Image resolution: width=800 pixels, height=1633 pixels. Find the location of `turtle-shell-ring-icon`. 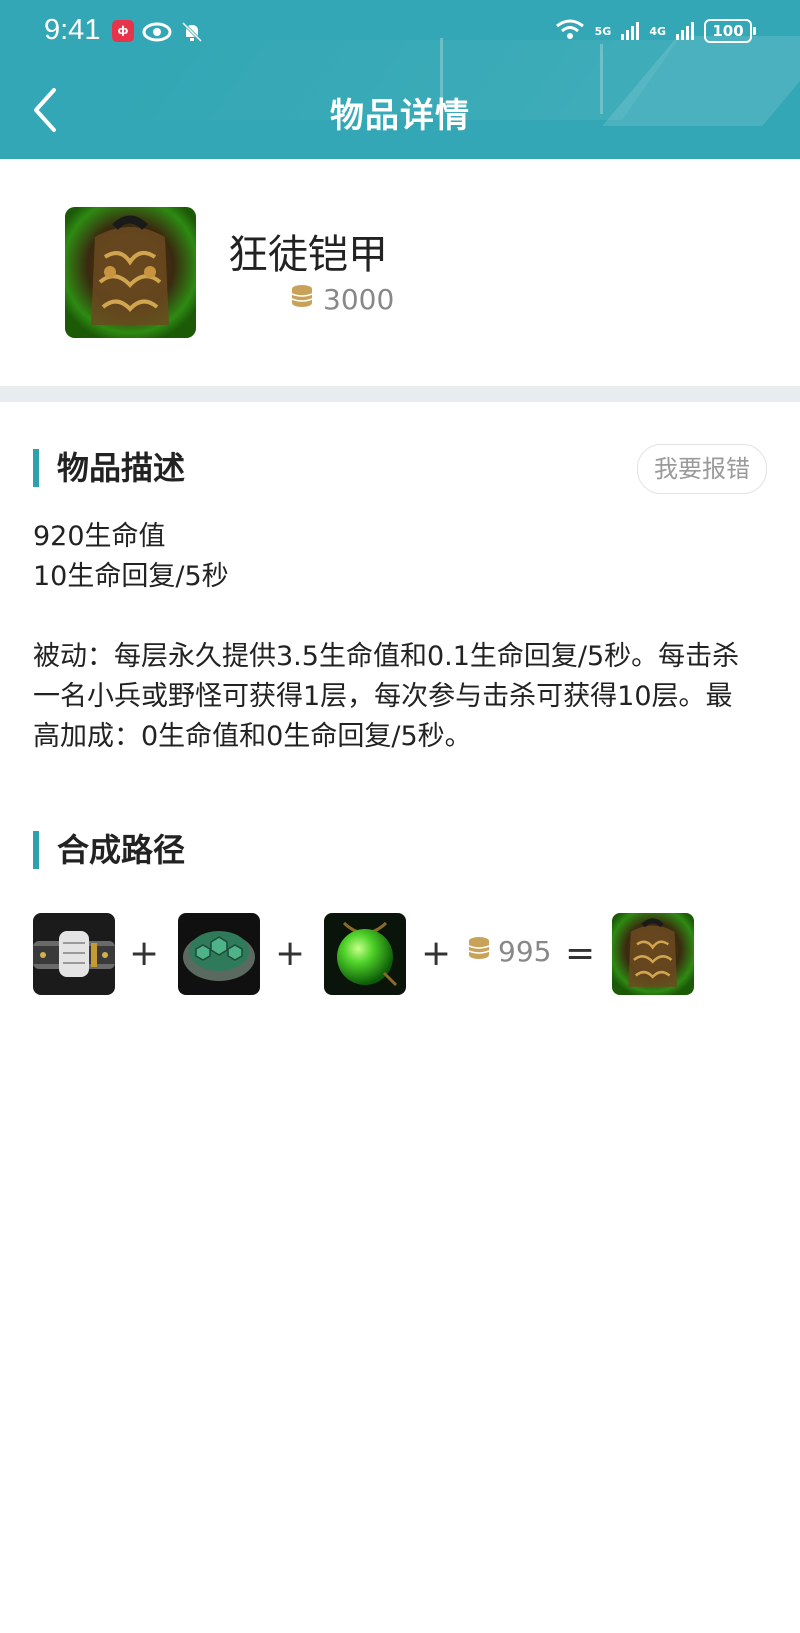

turtle-shell-ring-icon is located at coordinates (219, 954).